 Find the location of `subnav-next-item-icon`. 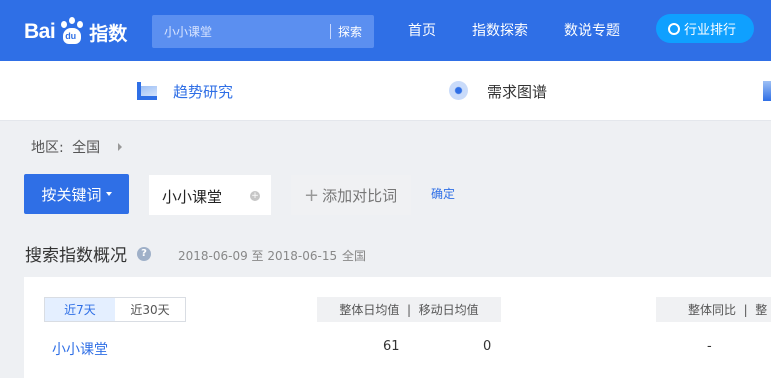

subnav-next-item-icon is located at coordinates (767, 91).